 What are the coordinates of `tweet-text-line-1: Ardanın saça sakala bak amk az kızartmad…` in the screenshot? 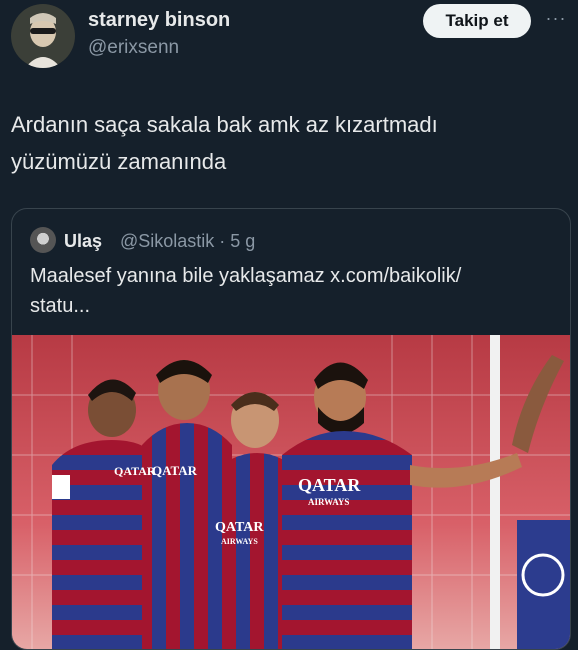 It's located at (224, 124).